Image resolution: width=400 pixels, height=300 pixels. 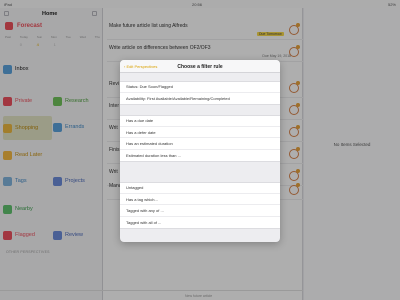 I want to click on filter-rule-option: Has an estimated duration, so click(x=200, y=144).